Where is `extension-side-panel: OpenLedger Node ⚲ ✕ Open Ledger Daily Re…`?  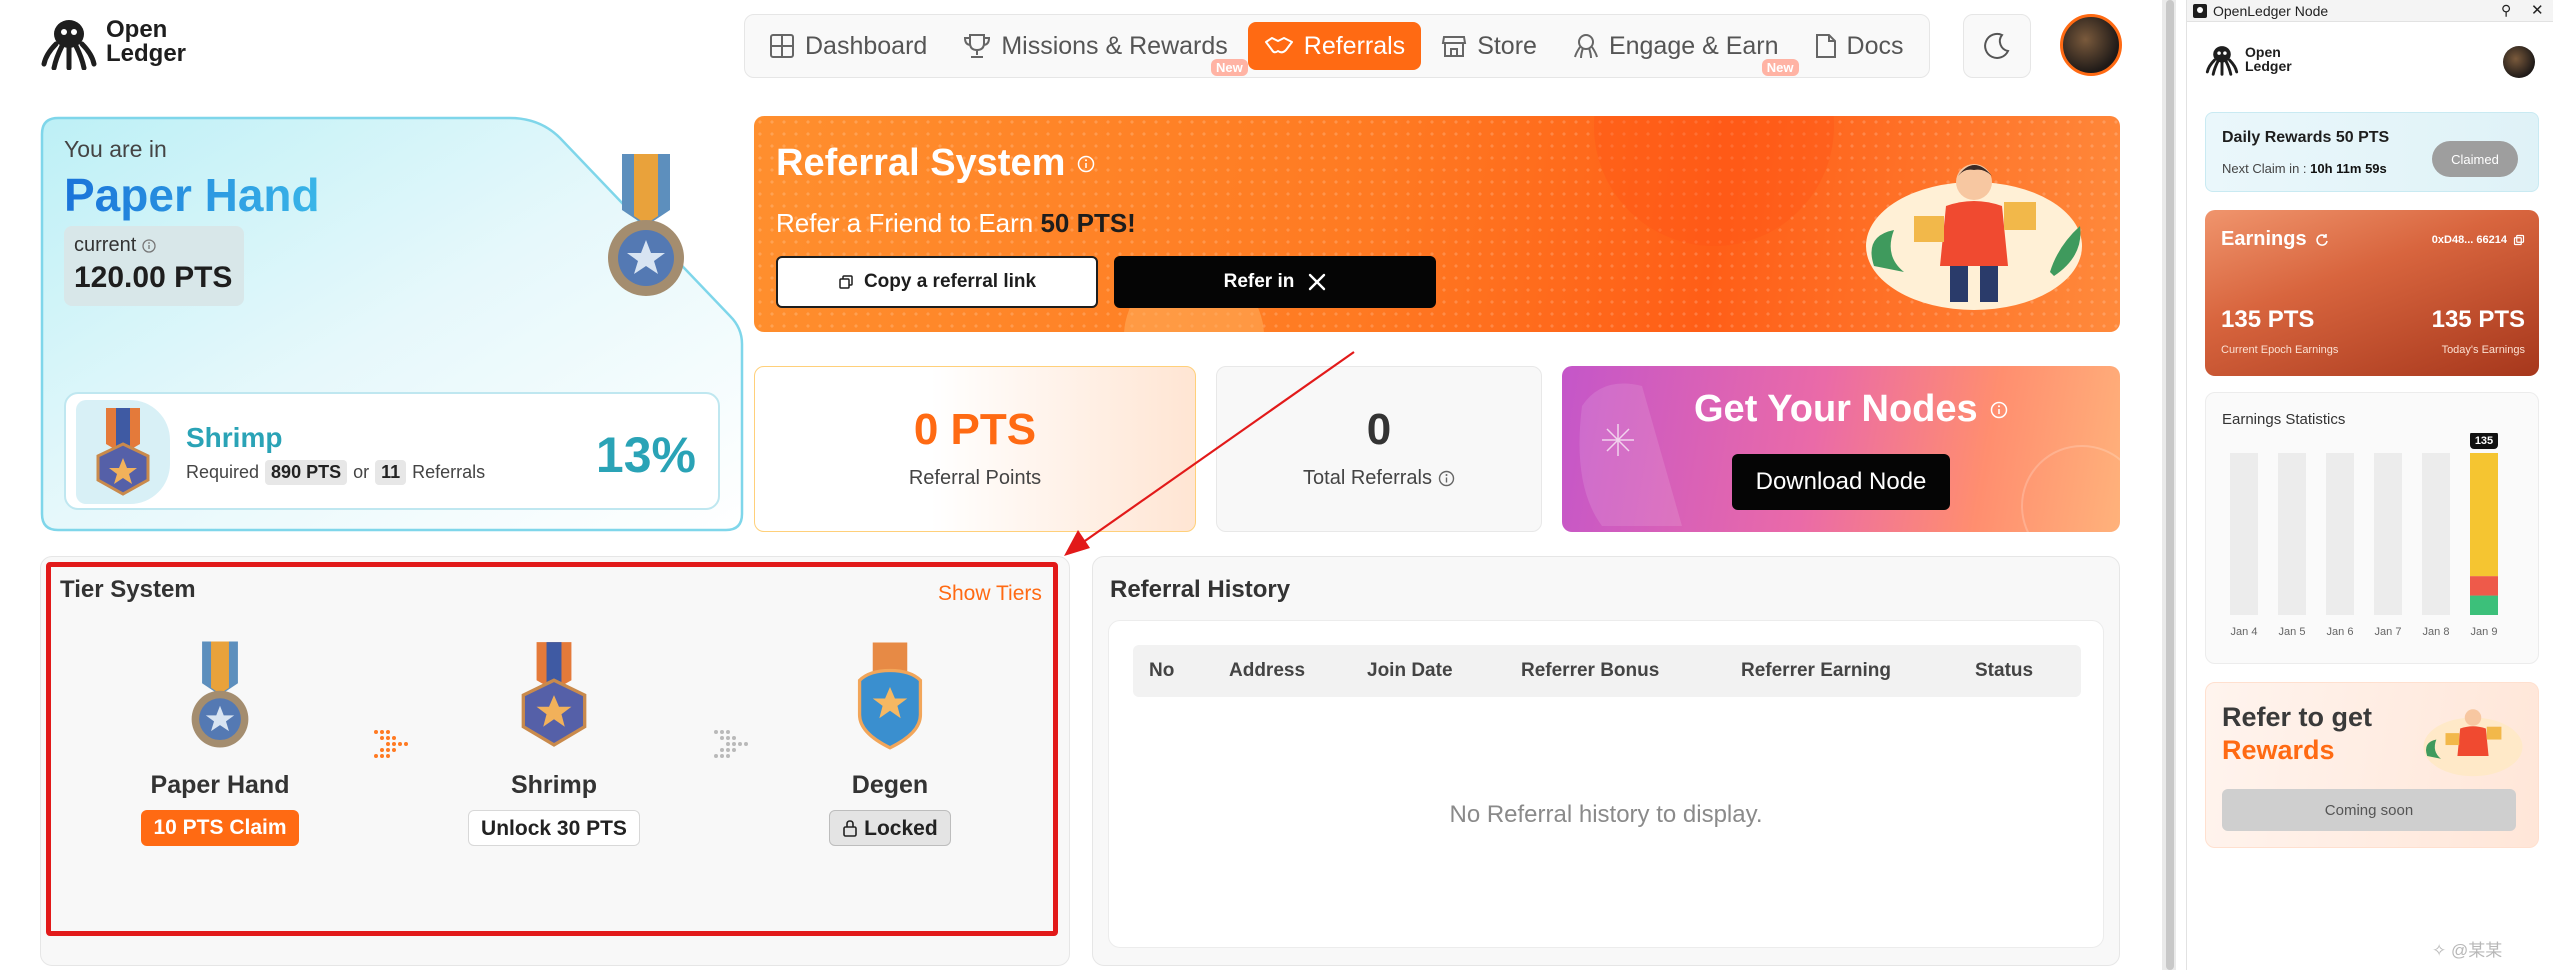
extension-side-panel: OpenLedger Node ⚲ ✕ Open Ledger Daily Re… is located at coordinates (2369, 485).